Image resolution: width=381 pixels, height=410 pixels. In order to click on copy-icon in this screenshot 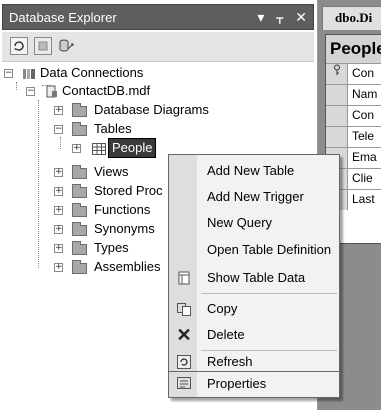, I will do `click(184, 309)`.